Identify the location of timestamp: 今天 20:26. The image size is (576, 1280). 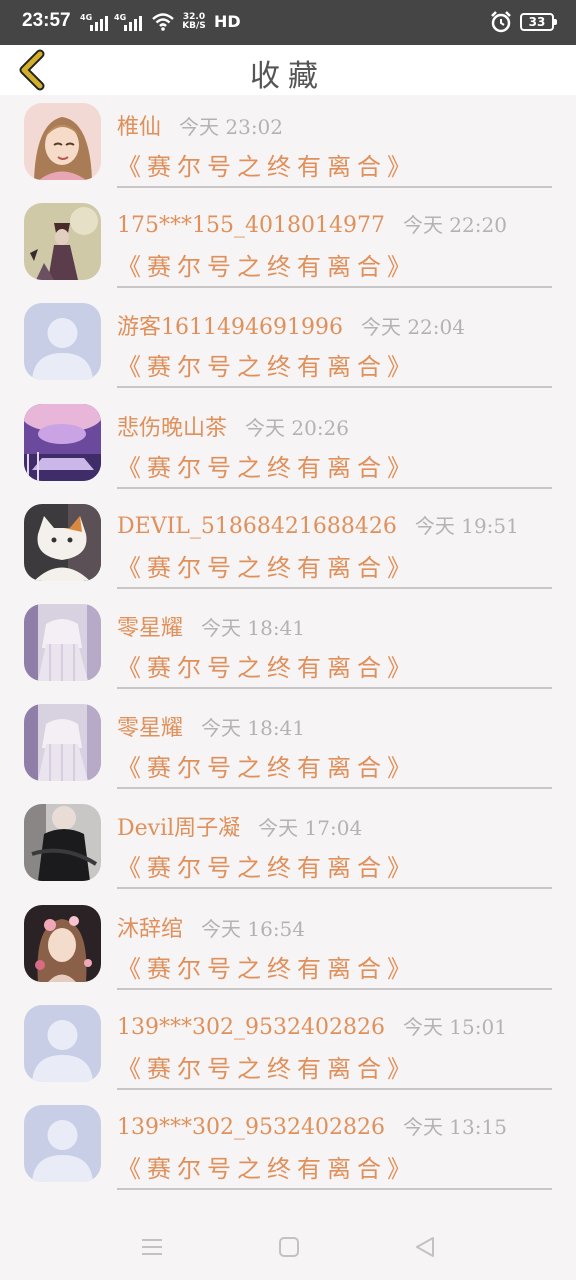
(297, 427).